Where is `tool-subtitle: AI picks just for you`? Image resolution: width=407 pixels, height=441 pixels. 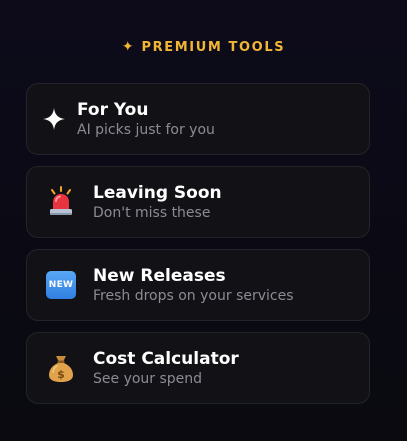
tool-subtitle: AI picks just for you is located at coordinates (146, 129).